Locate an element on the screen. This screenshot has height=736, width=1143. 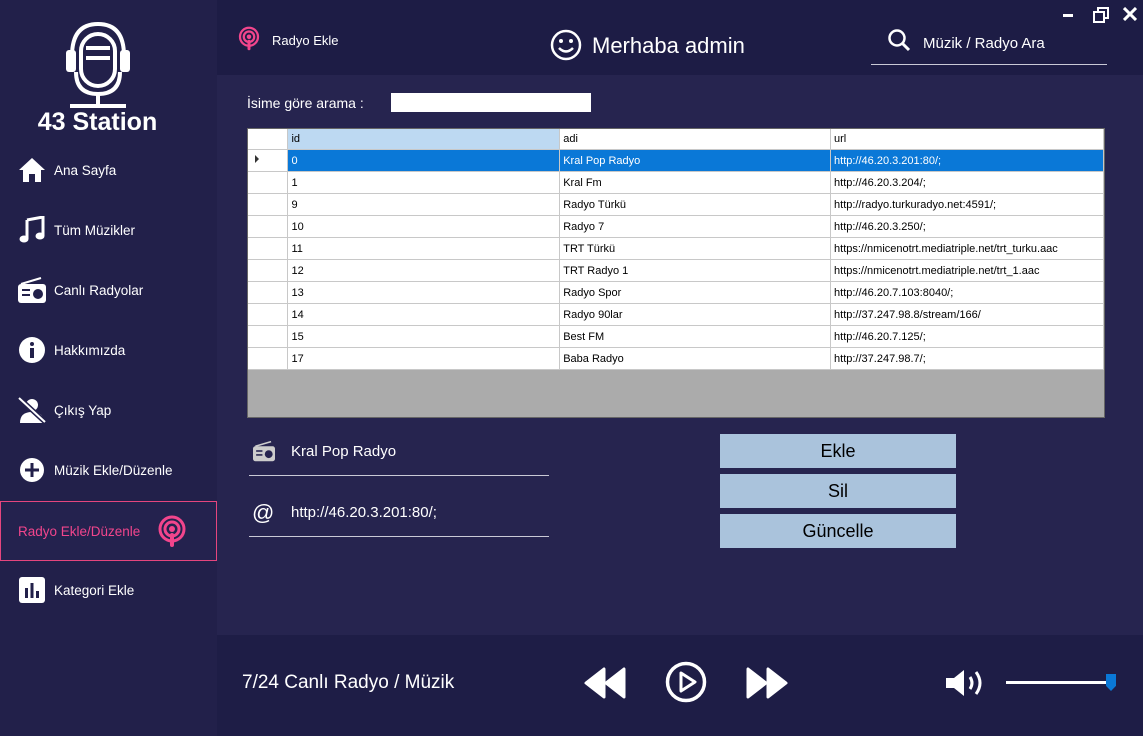
search-input: Müzik / Radyo Ara is located at coordinates (984, 43).